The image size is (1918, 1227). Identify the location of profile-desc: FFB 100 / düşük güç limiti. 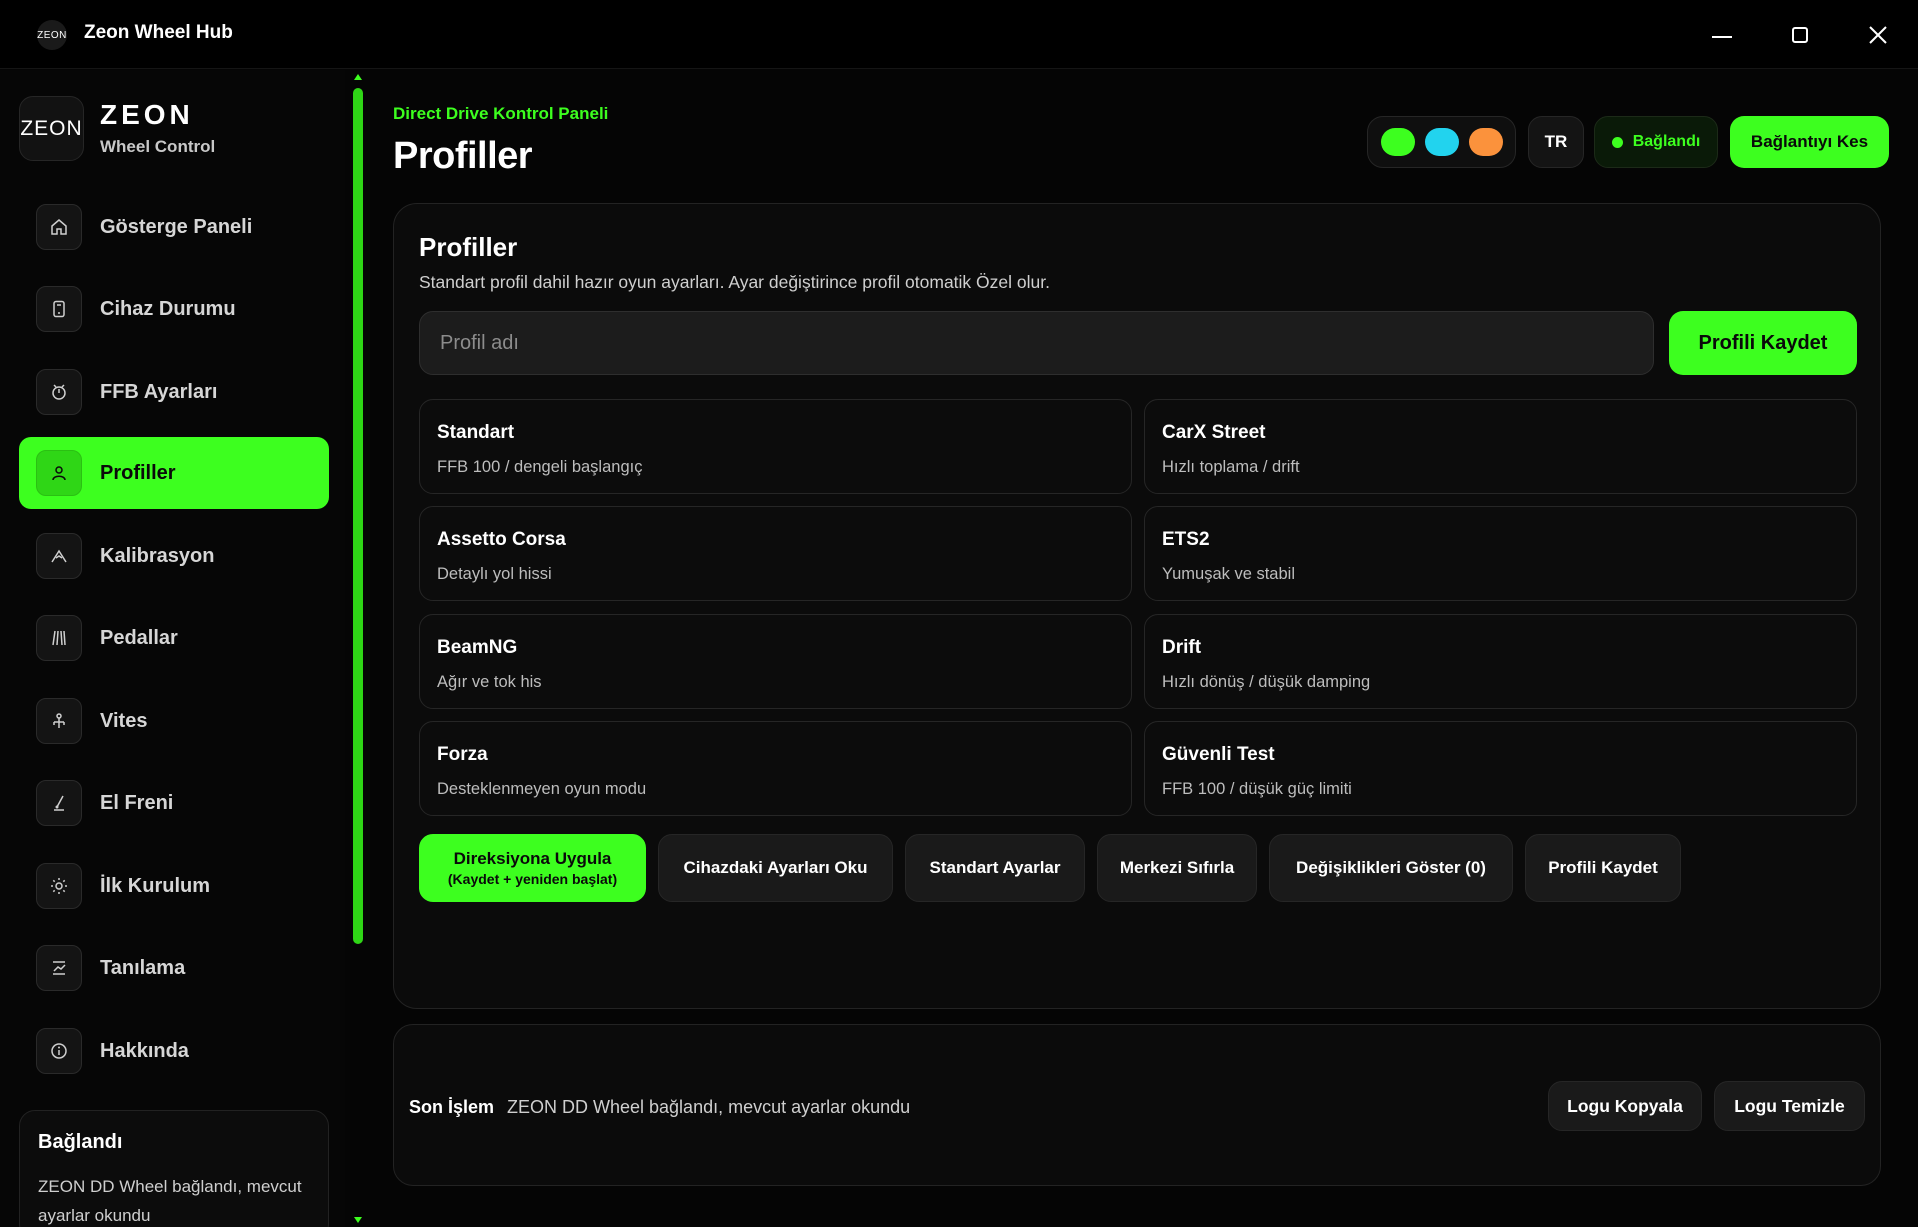
(1257, 789).